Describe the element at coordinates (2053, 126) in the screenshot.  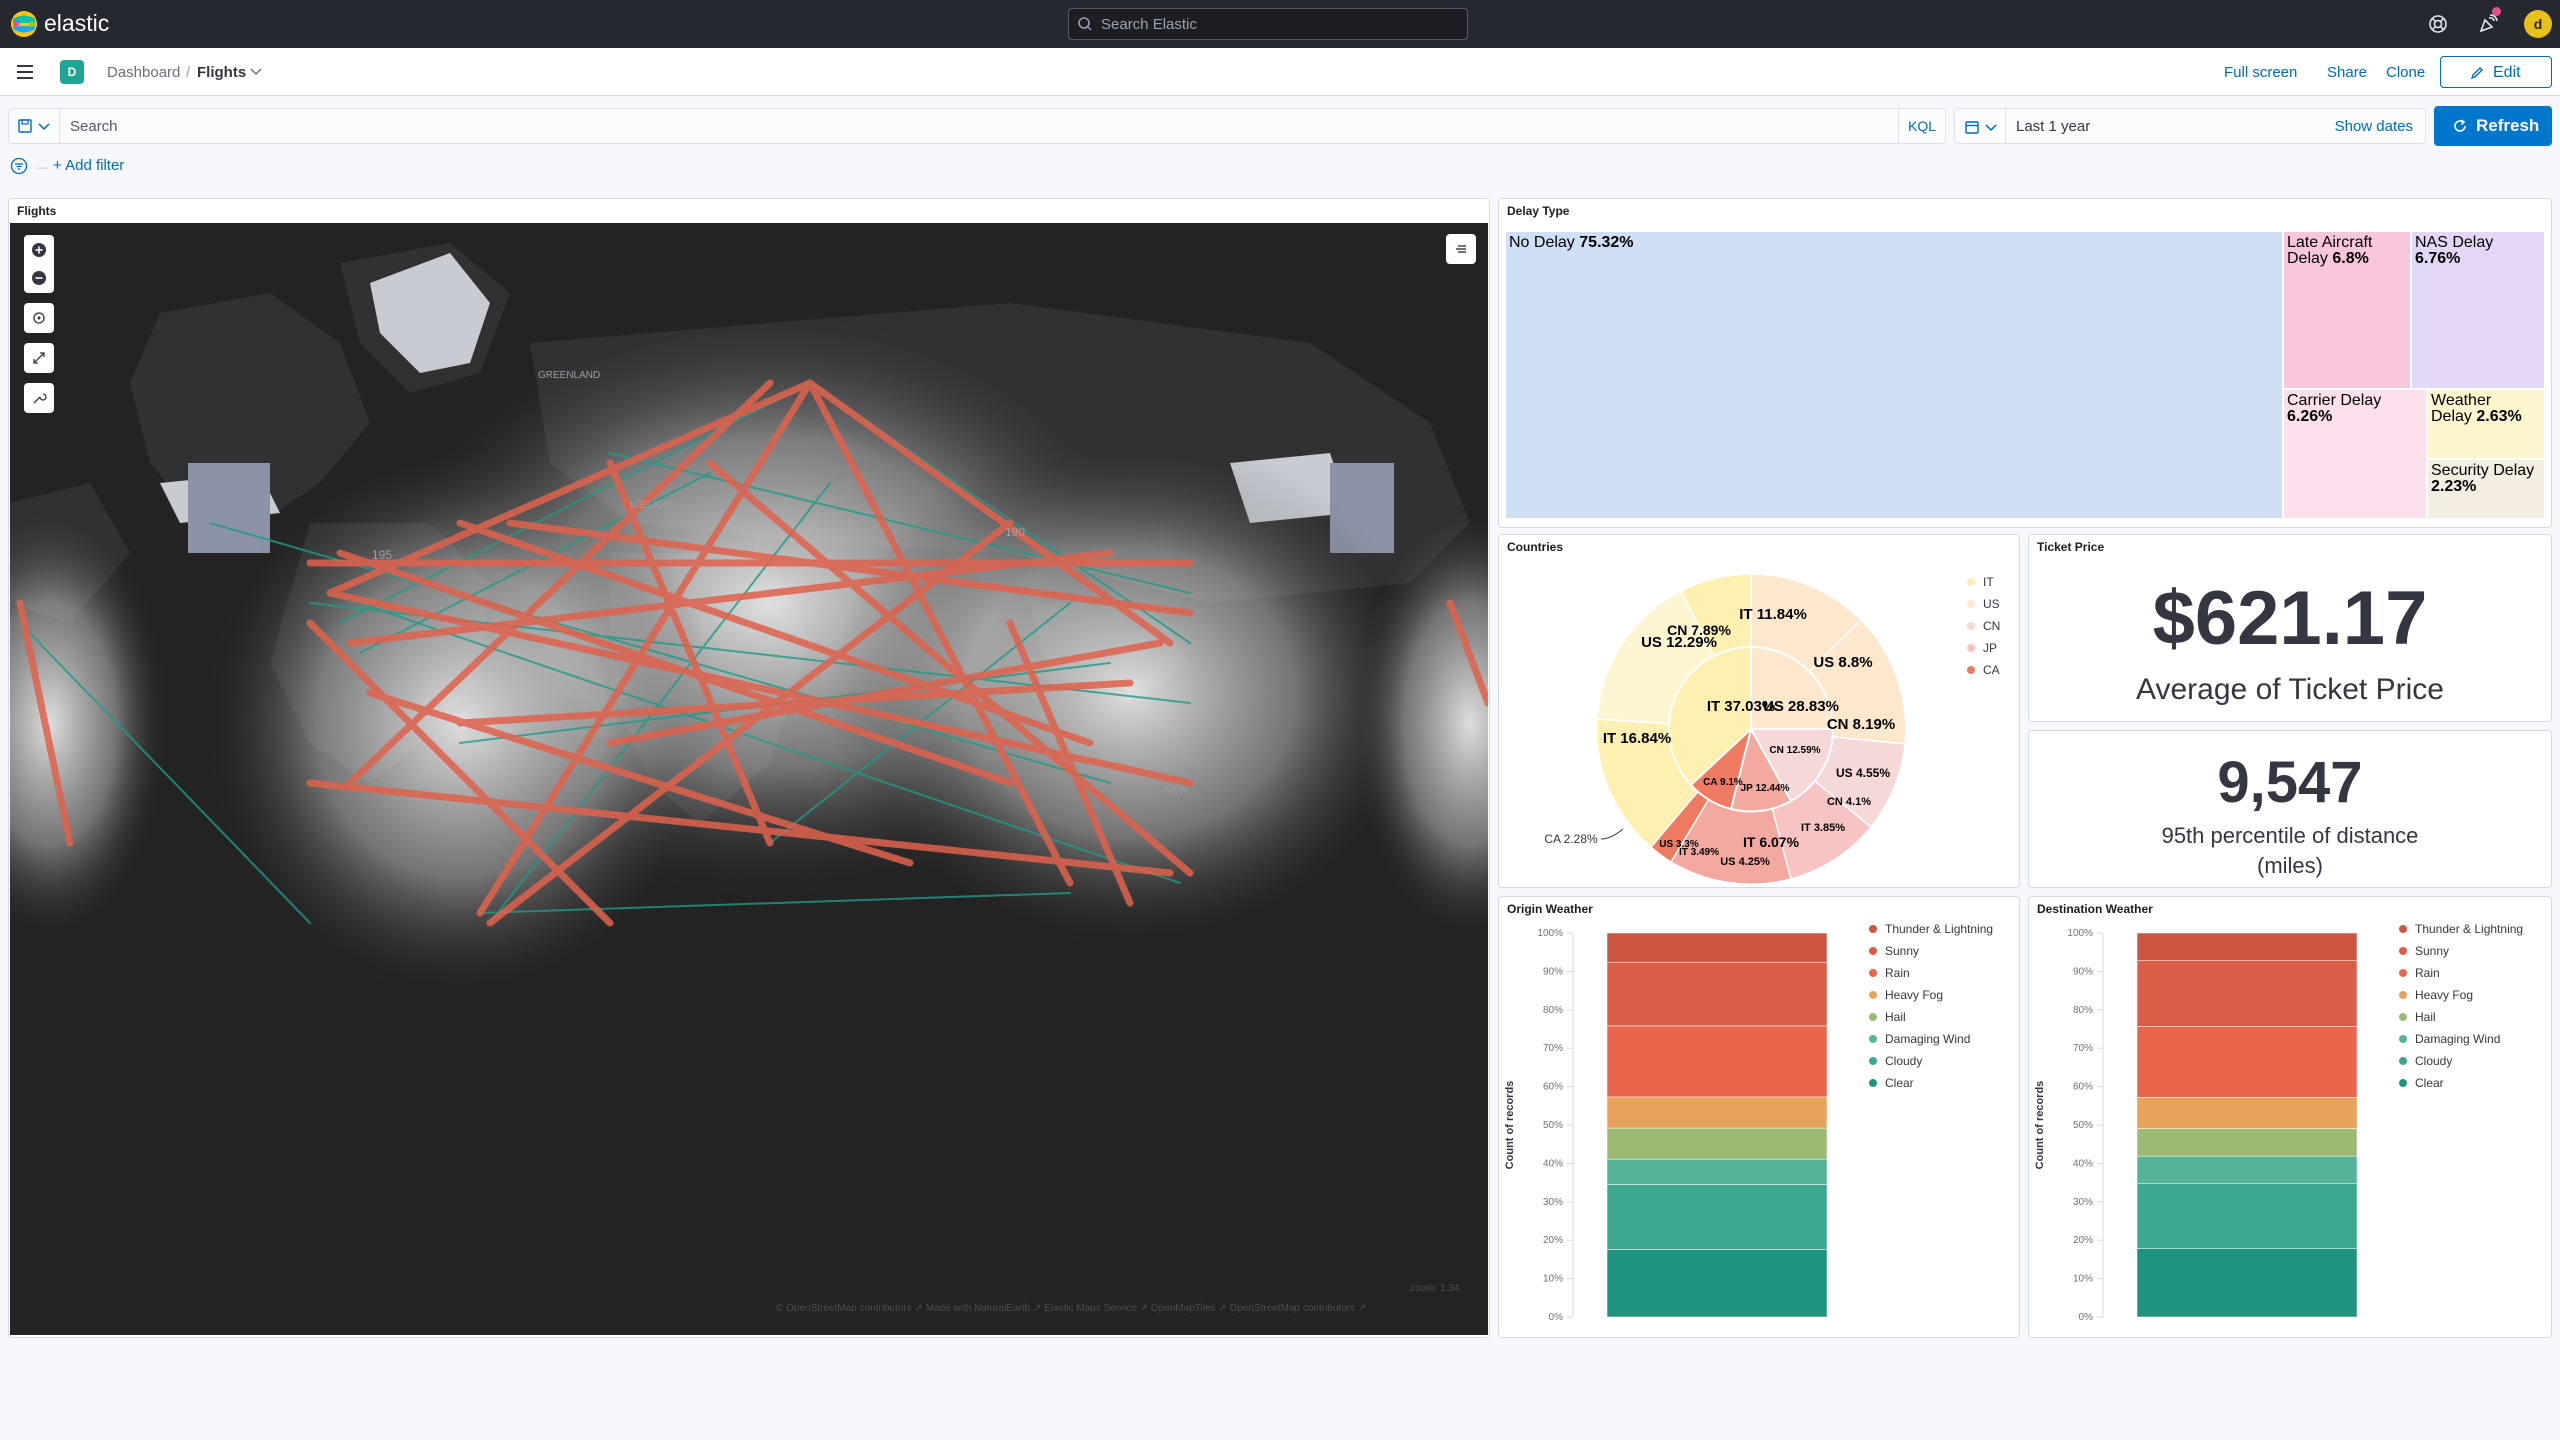
I see `date-range-value: Last 1 year` at that location.